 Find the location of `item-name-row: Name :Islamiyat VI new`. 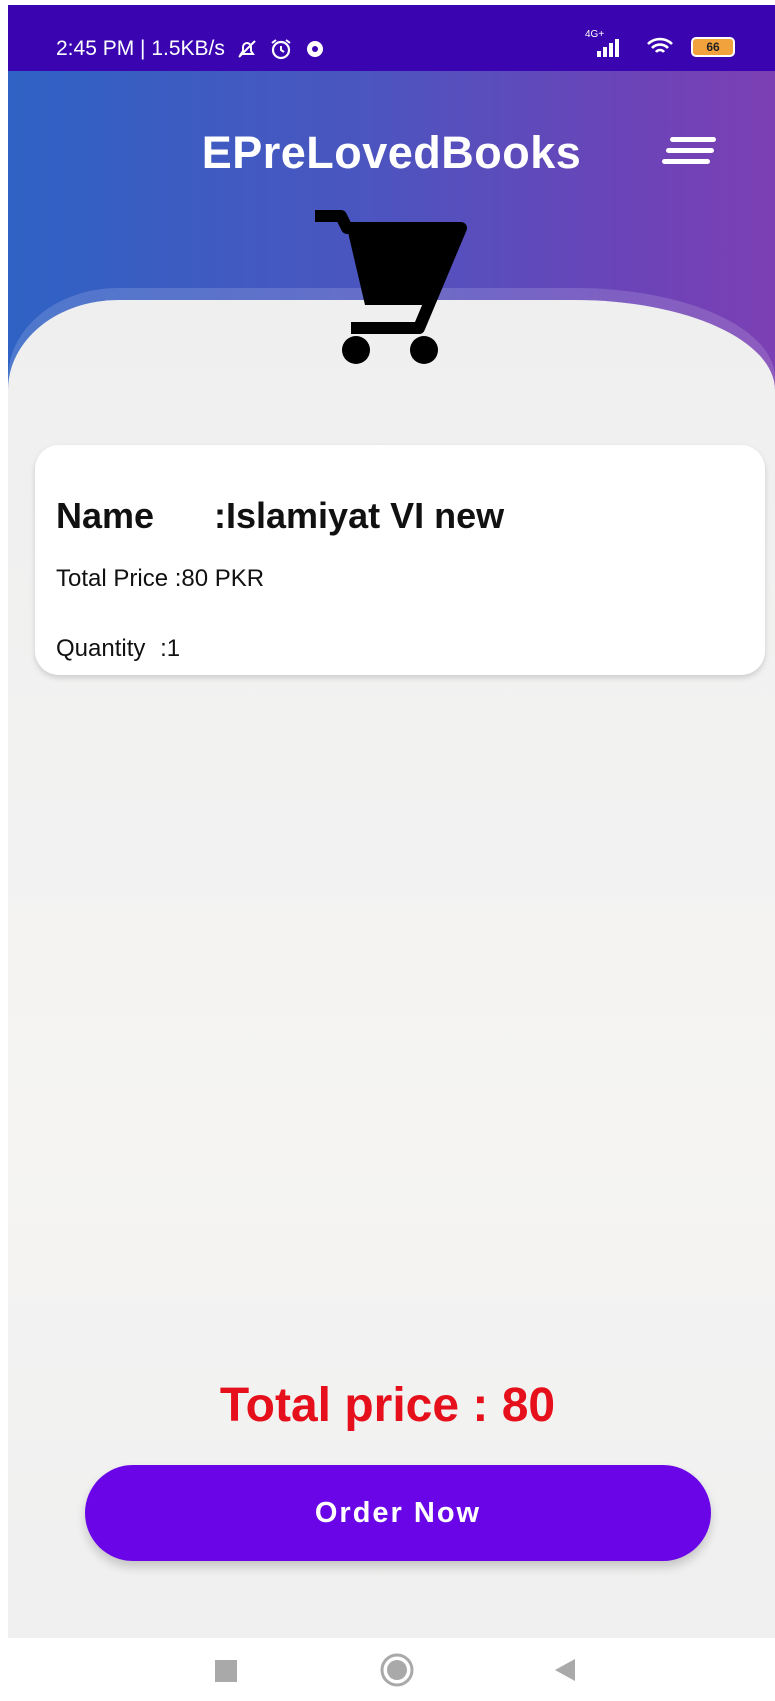

item-name-row: Name :Islamiyat VI new is located at coordinates (280, 516).